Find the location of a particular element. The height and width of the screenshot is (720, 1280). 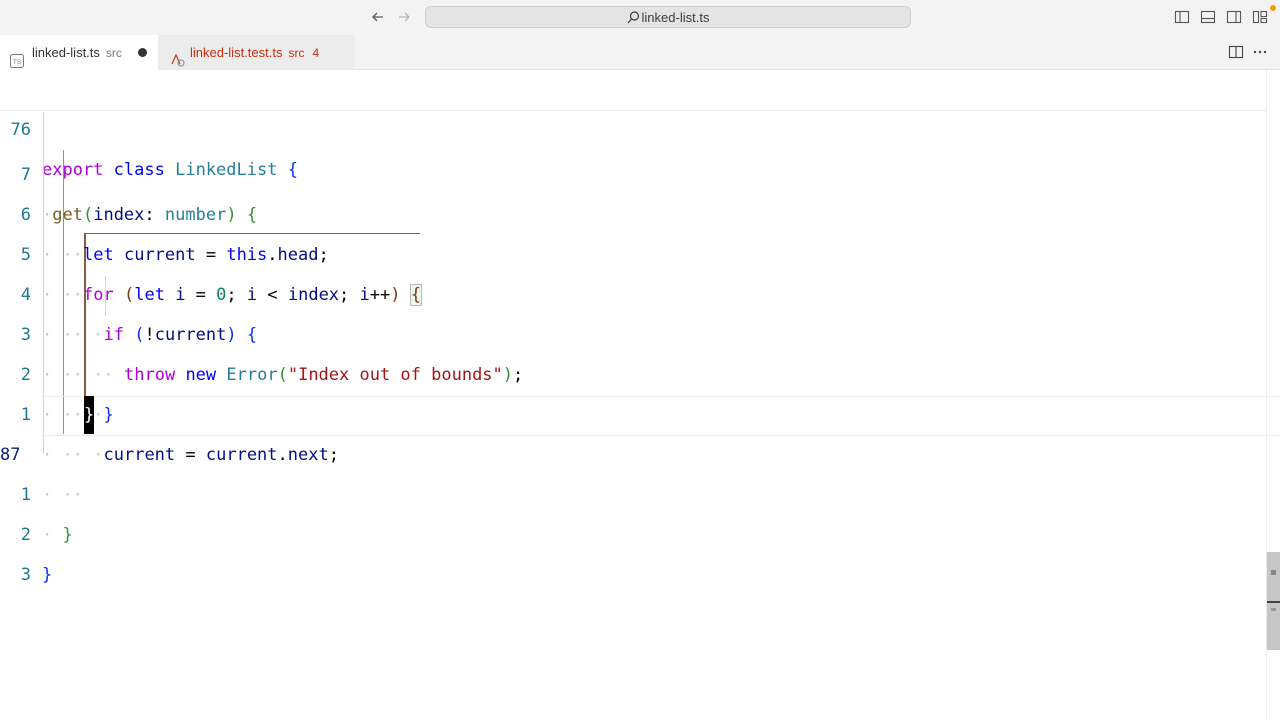

tab-linked-list: TS linked-list.ts src is located at coordinates (79, 52).